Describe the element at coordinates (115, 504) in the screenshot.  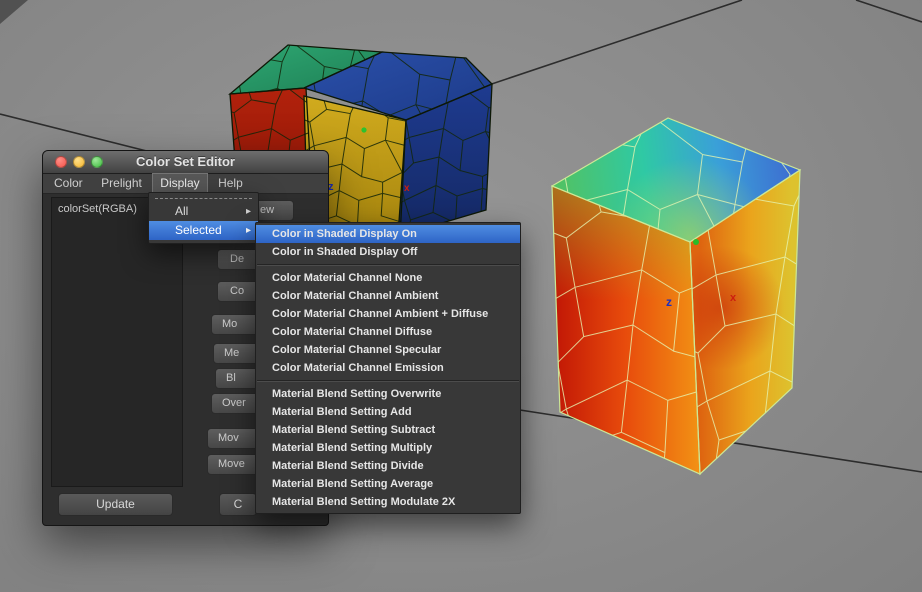
I see `update-button: Update` at that location.